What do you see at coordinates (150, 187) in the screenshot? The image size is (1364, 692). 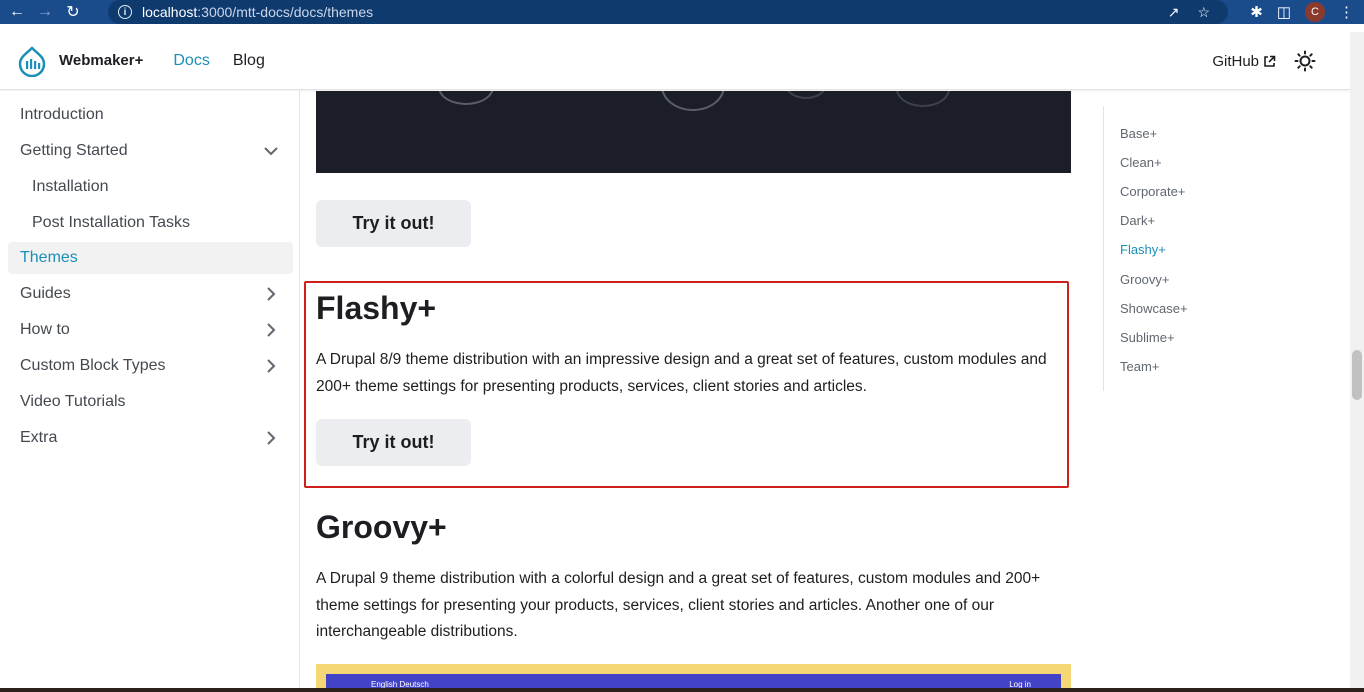 I see `sidebar-item-installation: Installation` at bounding box center [150, 187].